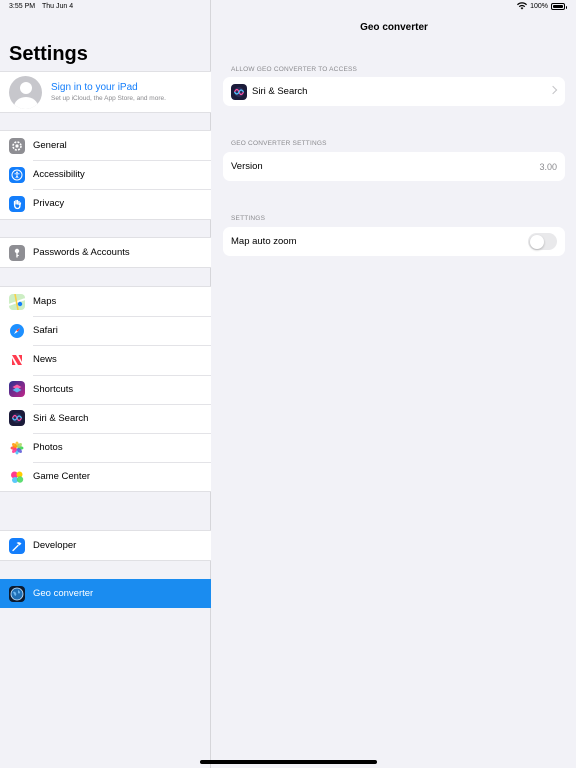 The width and height of the screenshot is (576, 768). I want to click on status-right: 100%, so click(542, 6).